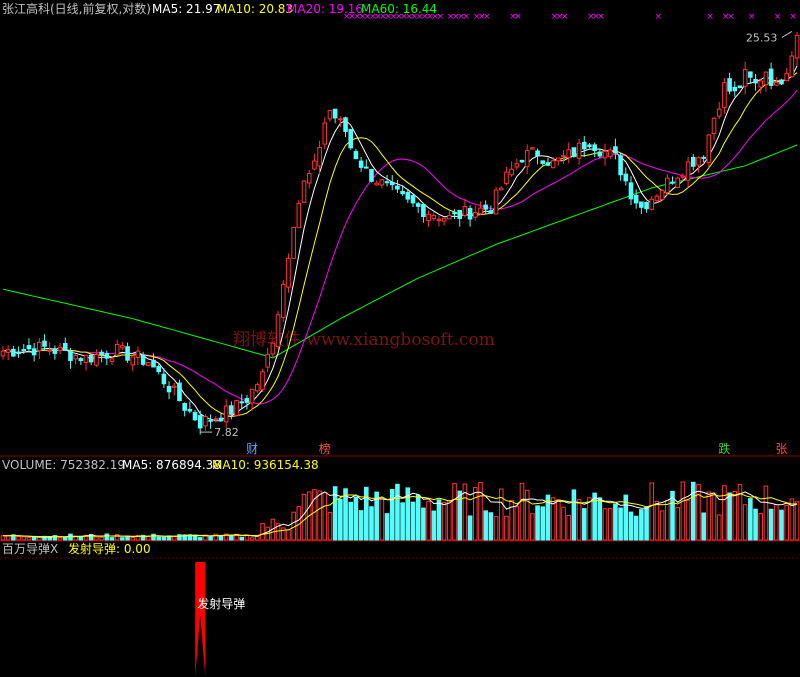 This screenshot has height=677, width=800. Describe the element at coordinates (782, 449) in the screenshot. I see `event-tag: 张` at that location.